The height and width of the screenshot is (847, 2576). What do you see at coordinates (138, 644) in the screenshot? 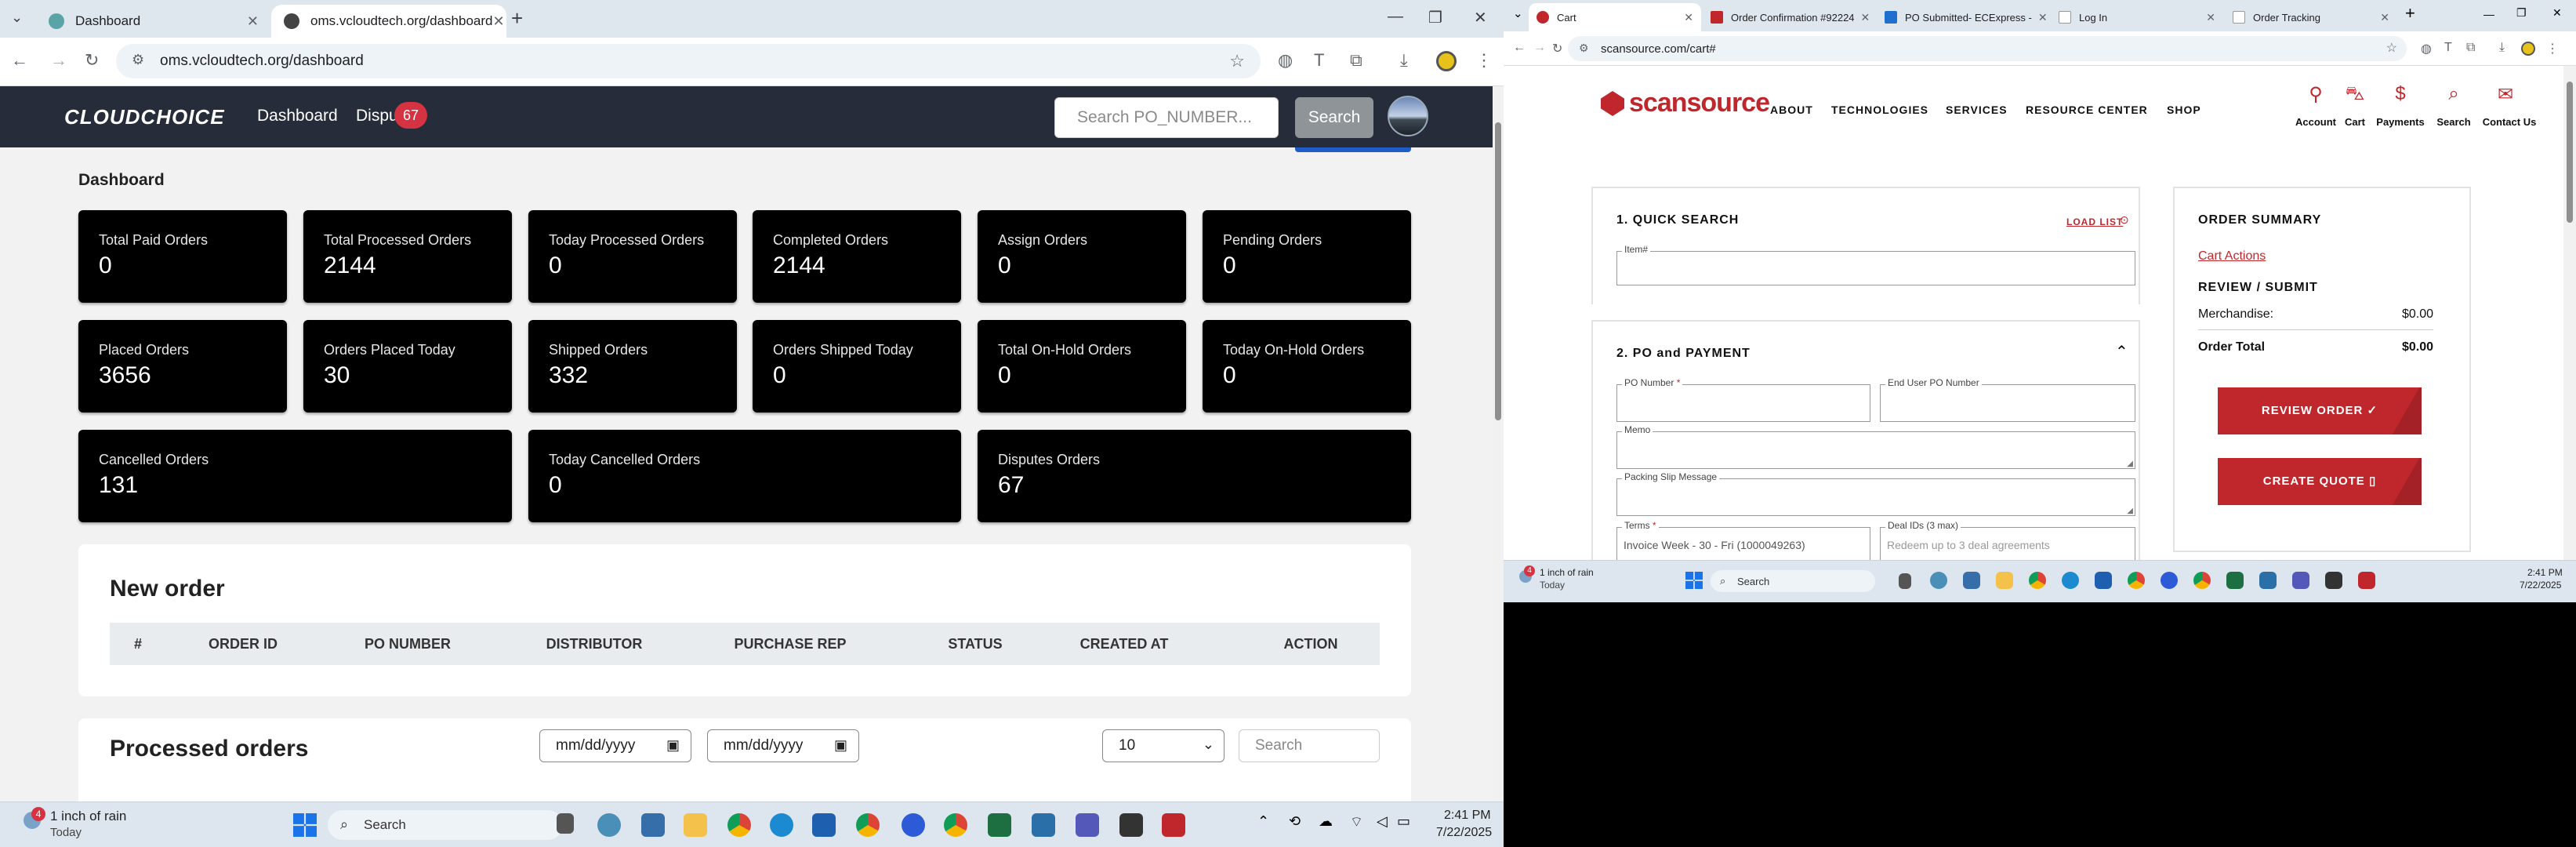
I see `column-header: #` at bounding box center [138, 644].